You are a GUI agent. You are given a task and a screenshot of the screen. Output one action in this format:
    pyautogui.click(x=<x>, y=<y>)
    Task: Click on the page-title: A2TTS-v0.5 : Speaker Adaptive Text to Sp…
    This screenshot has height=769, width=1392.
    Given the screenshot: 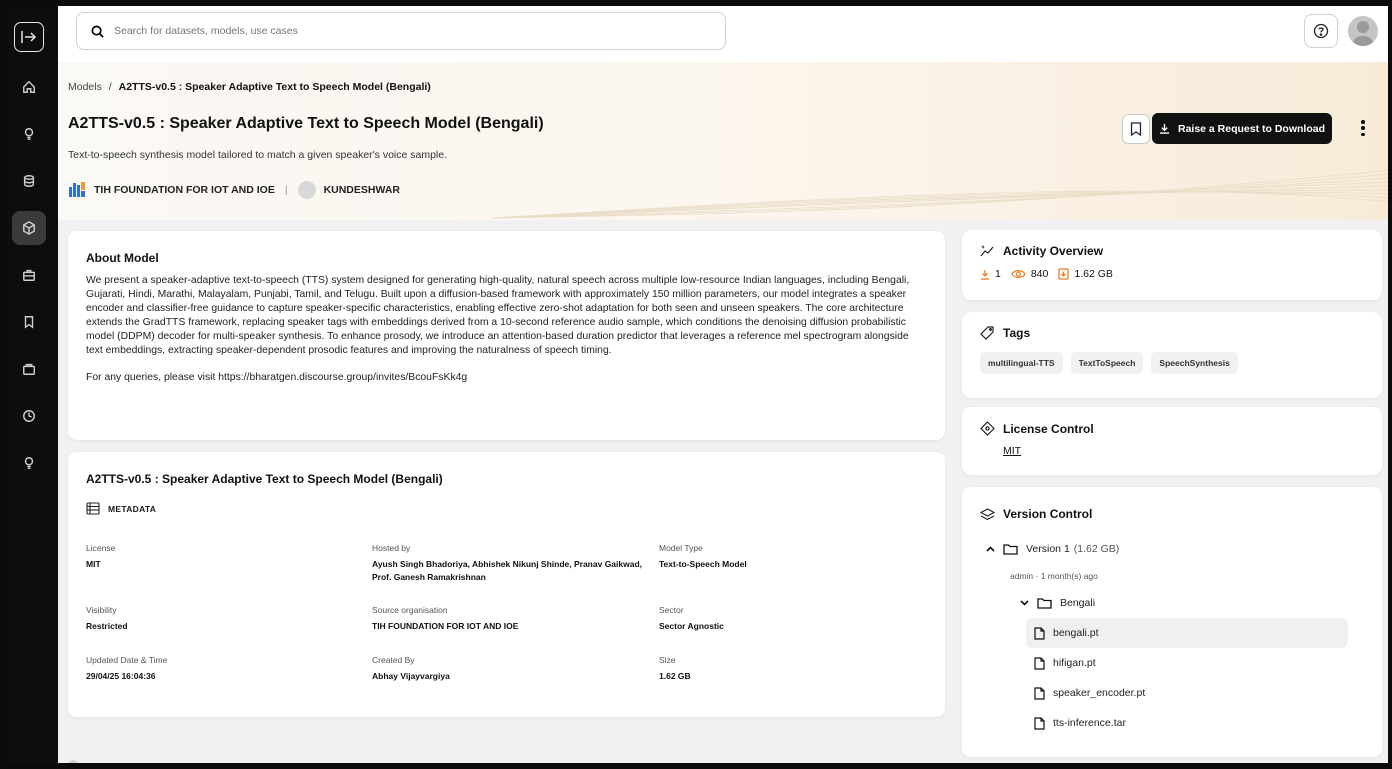 What is the action you would take?
    pyautogui.click(x=306, y=123)
    